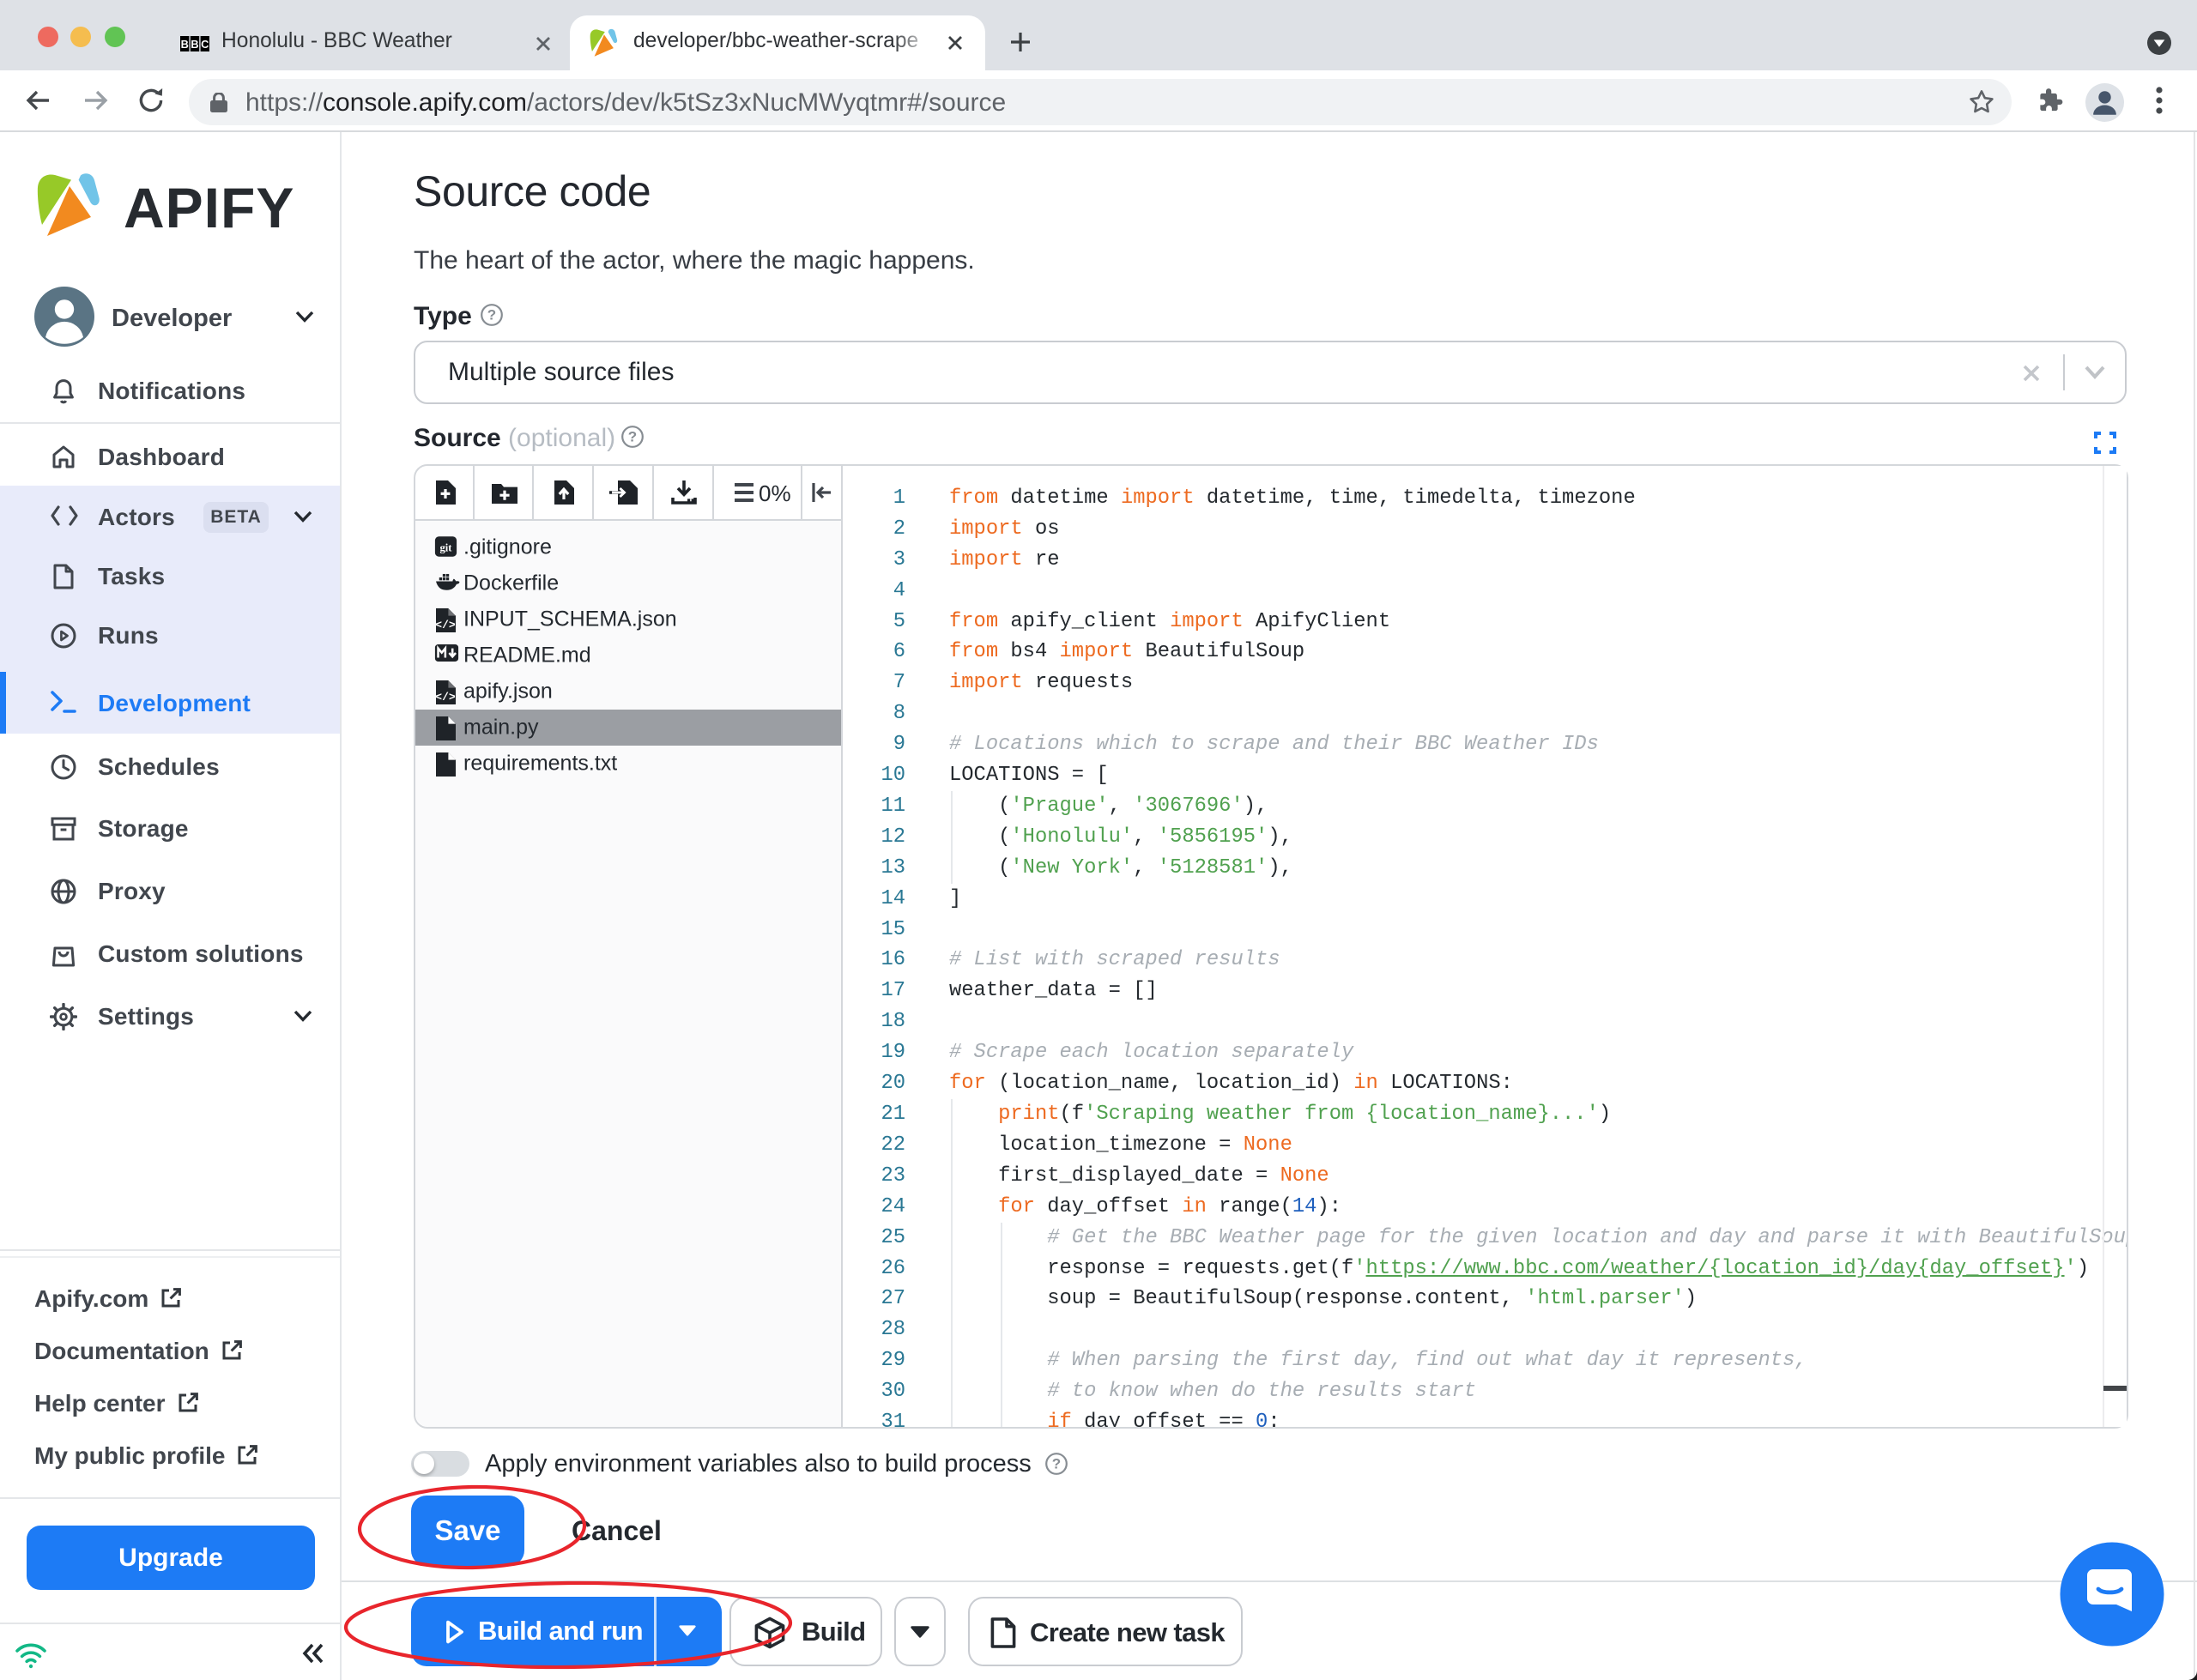  Describe the element at coordinates (205, 44) in the screenshot. I see `svg-text: C` at that location.